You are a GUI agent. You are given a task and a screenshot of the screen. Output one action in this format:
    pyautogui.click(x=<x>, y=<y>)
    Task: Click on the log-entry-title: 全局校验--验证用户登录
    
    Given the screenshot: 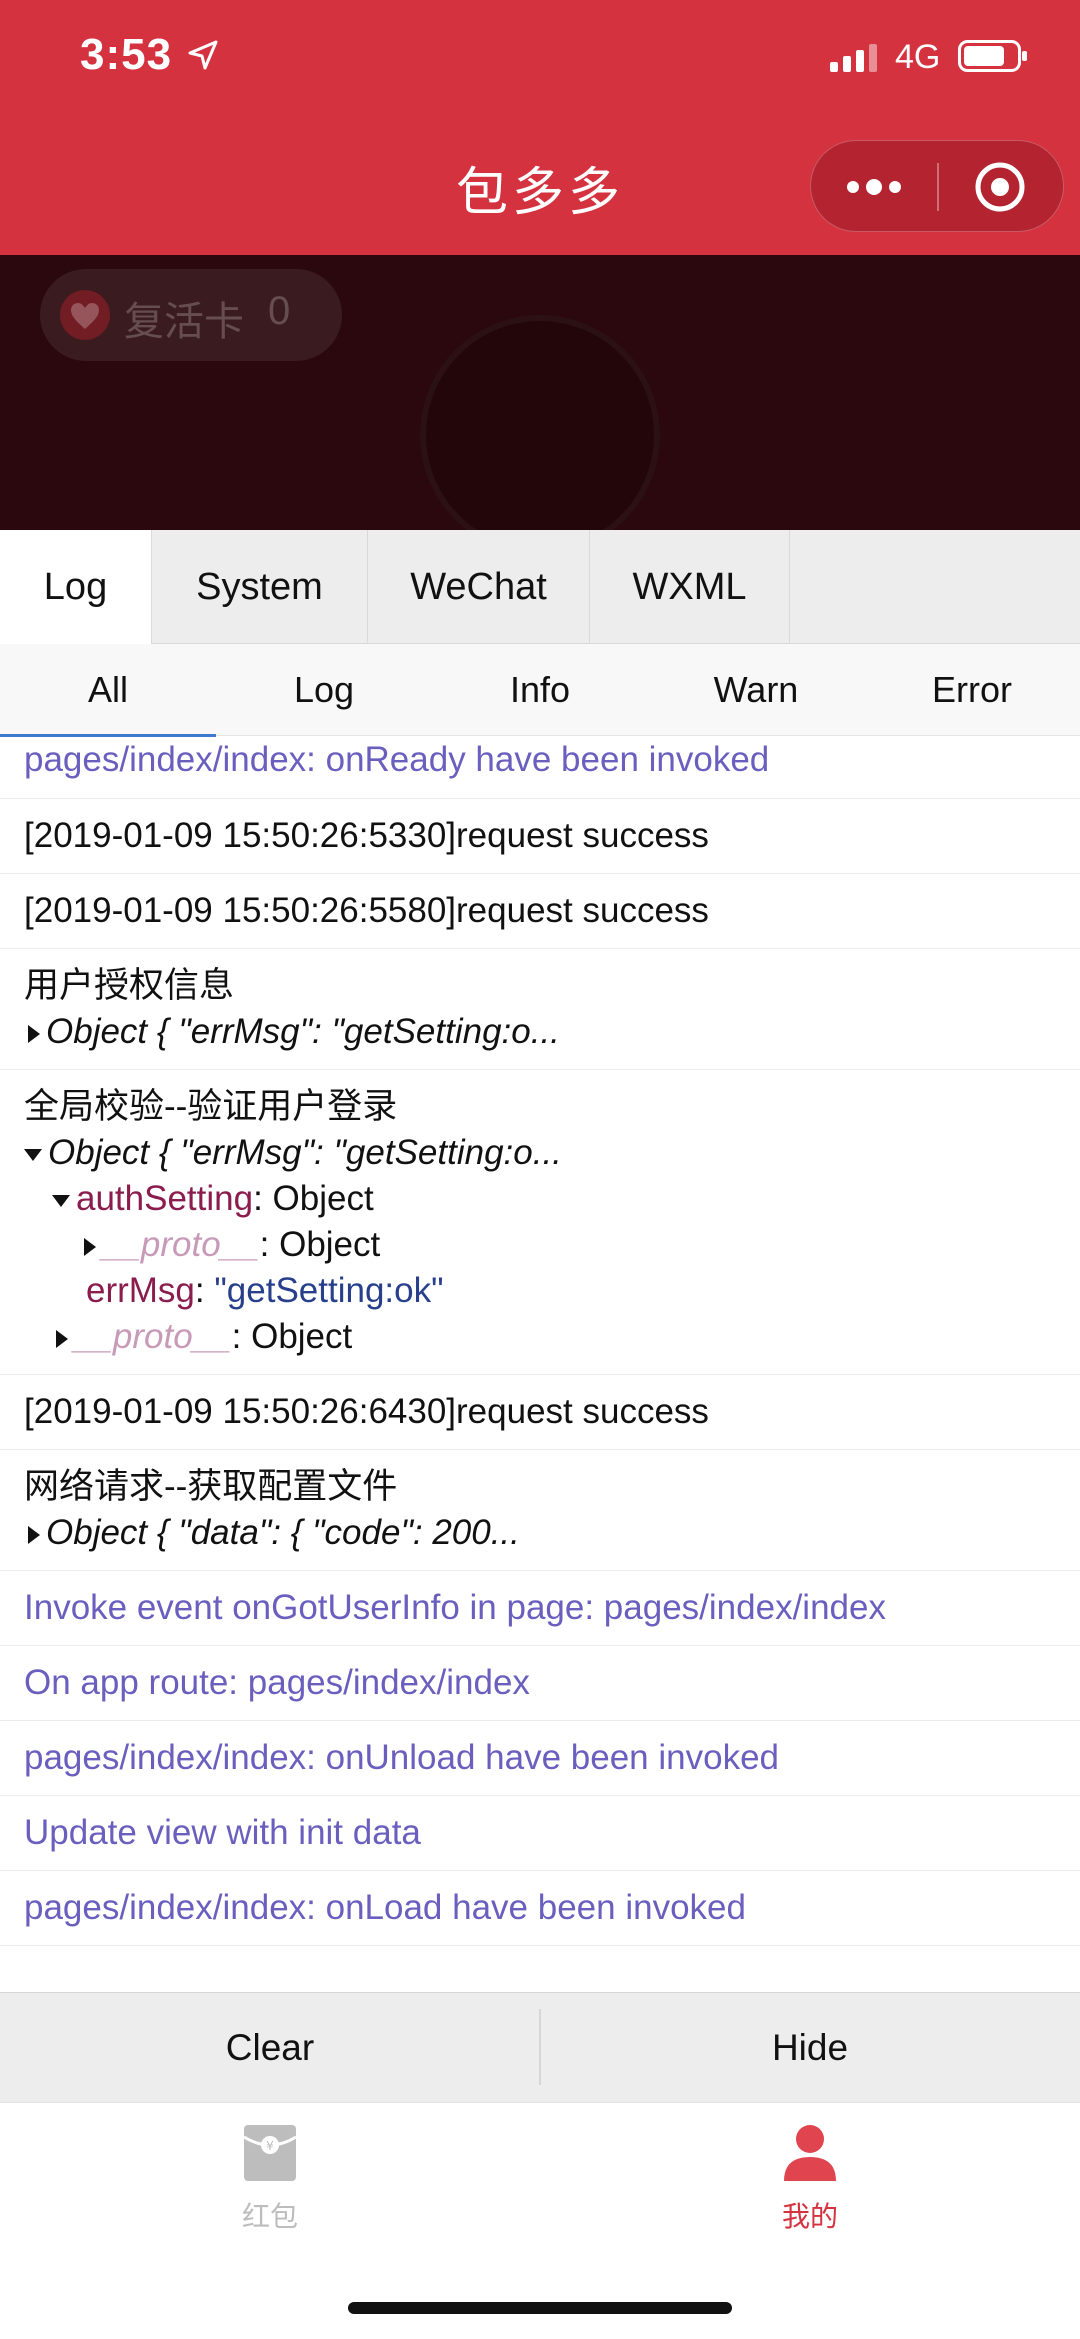 What is the action you would take?
    pyautogui.click(x=211, y=1106)
    